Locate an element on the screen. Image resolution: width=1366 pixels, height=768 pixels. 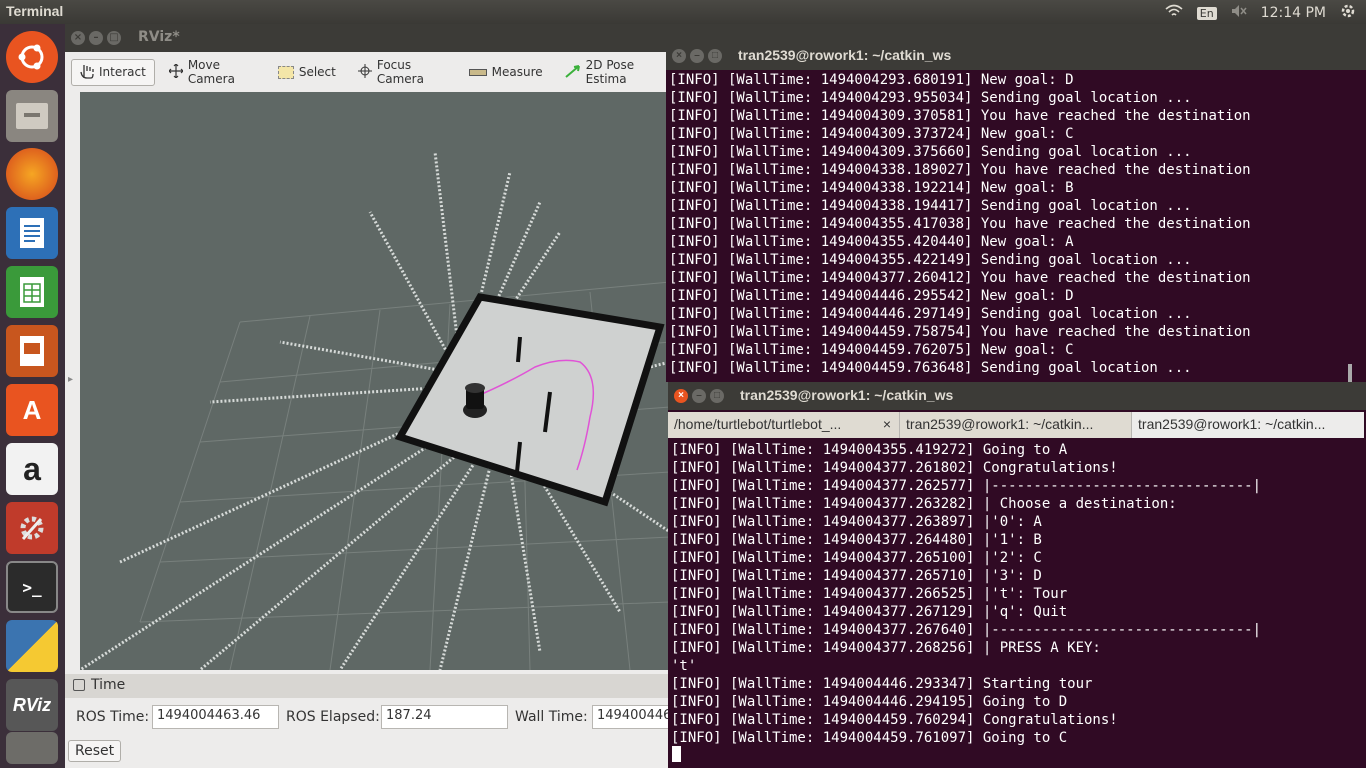
terminal-2-title: tran2539@rowork1: ~/catkin_ws is located at coordinates (847, 395).